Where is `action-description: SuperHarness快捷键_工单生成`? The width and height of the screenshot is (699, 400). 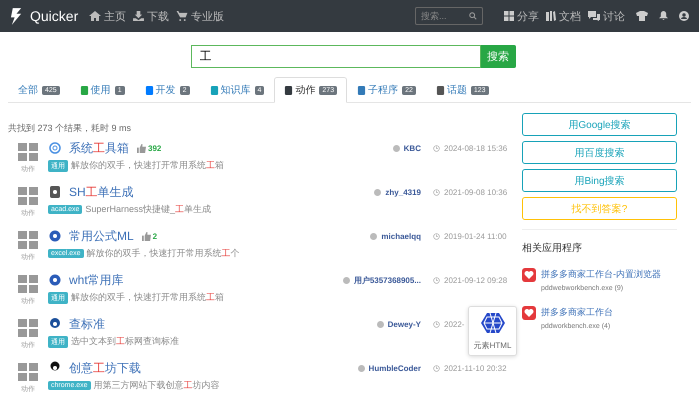
action-description: SuperHarness快捷键_工单生成 is located at coordinates (148, 209).